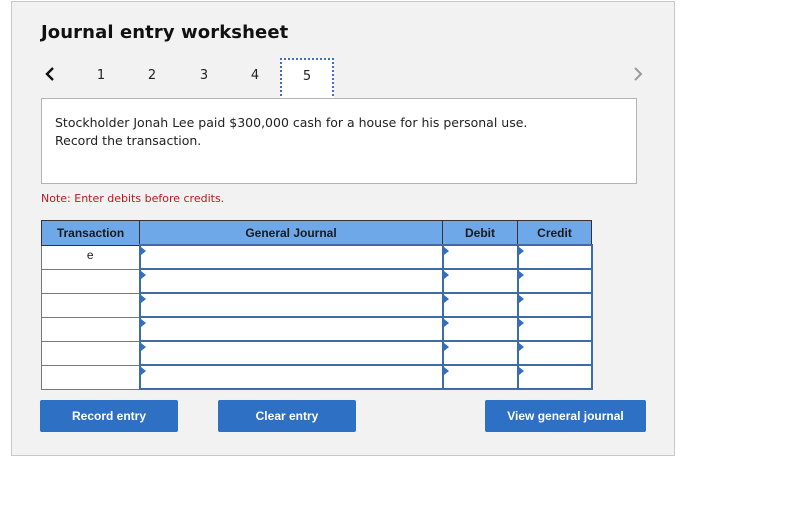 The width and height of the screenshot is (790, 506). I want to click on table-row: e, so click(317, 257).